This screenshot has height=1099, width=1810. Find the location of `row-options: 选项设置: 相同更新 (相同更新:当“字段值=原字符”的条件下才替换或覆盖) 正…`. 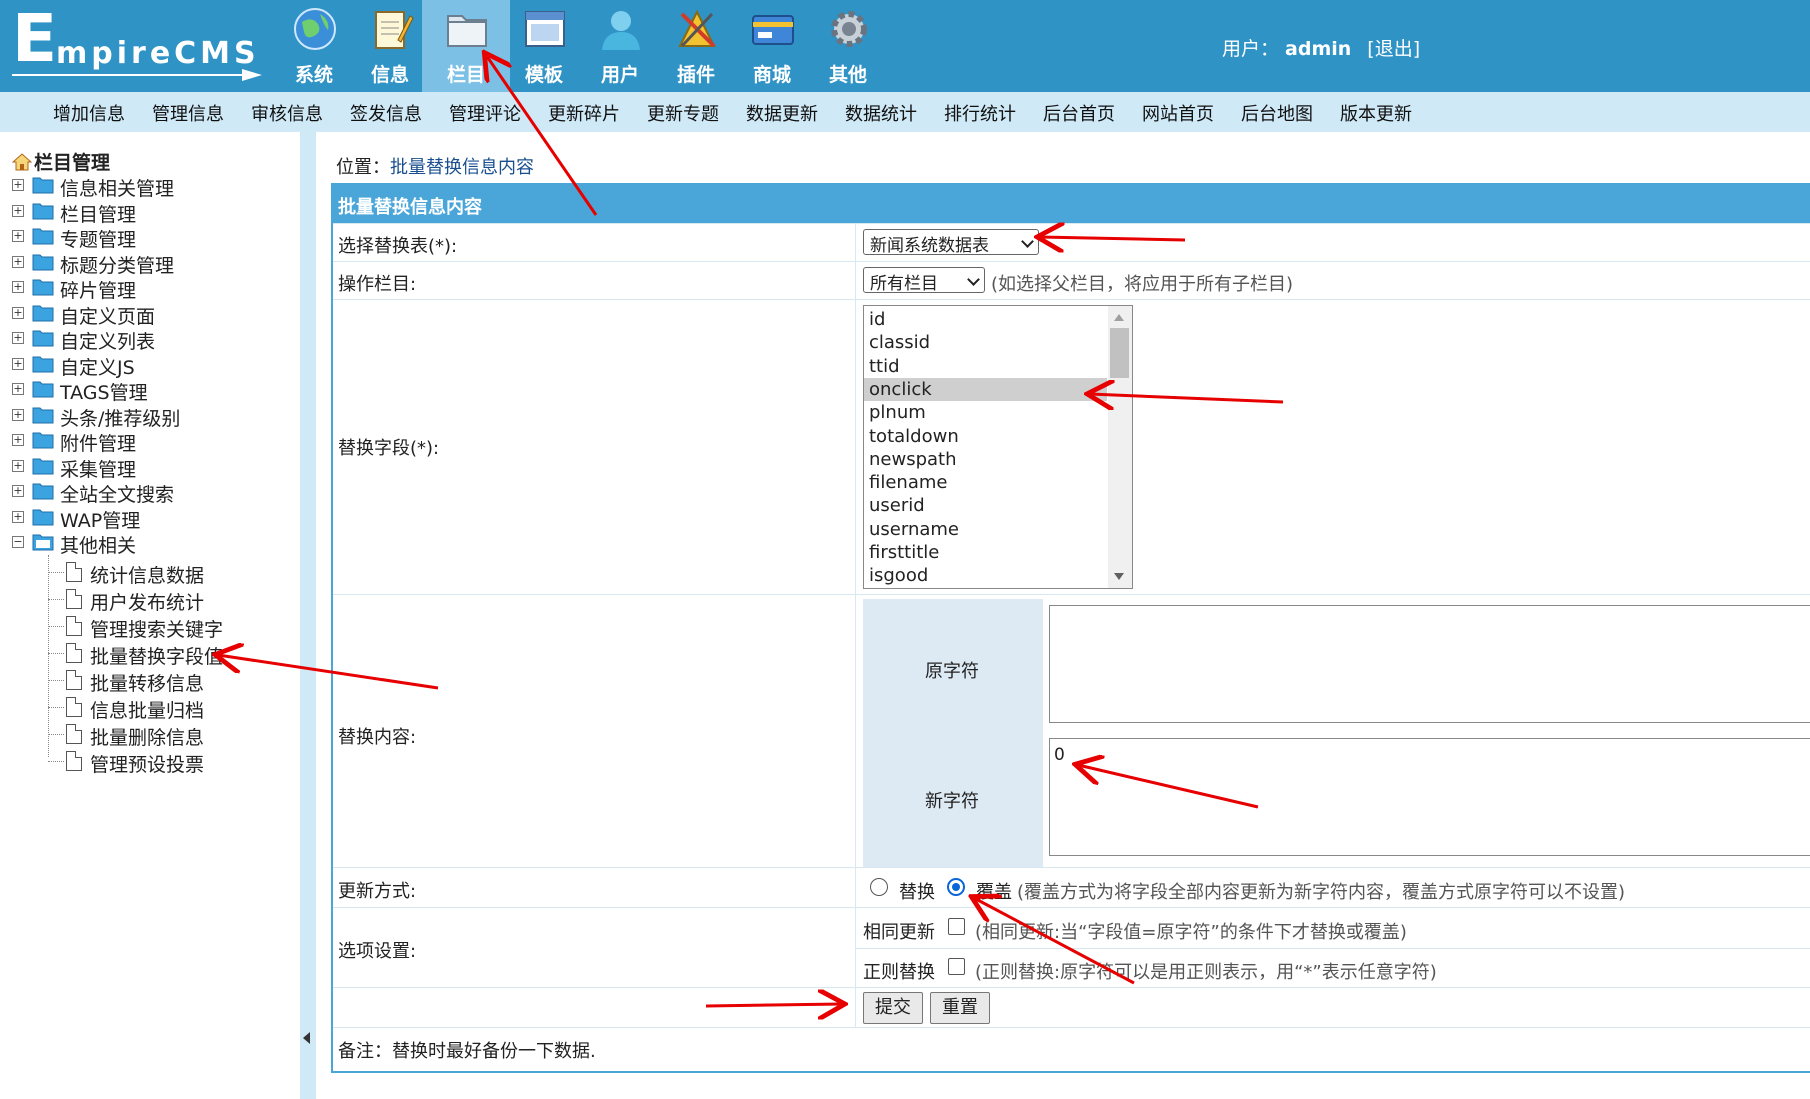

row-options: 选项设置: 相同更新 (相同更新:当“字段值=原字符”的条件下才替换或覆盖) 正… is located at coordinates (1071, 947).